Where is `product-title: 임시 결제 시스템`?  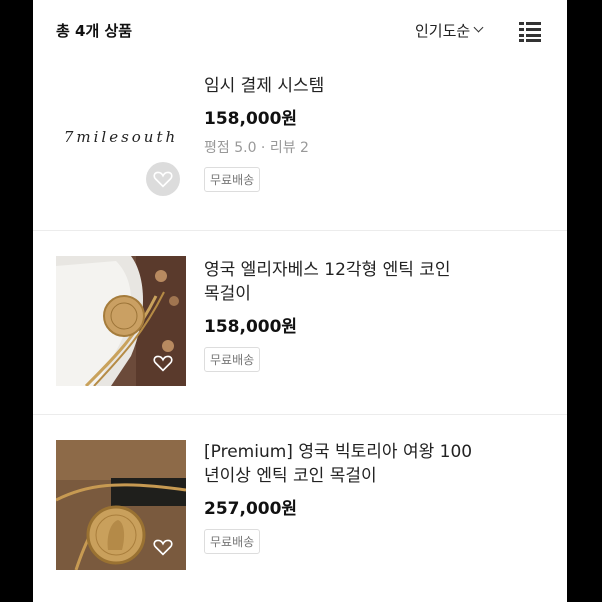
product-title: 임시 결제 시스템 is located at coordinates (376, 86).